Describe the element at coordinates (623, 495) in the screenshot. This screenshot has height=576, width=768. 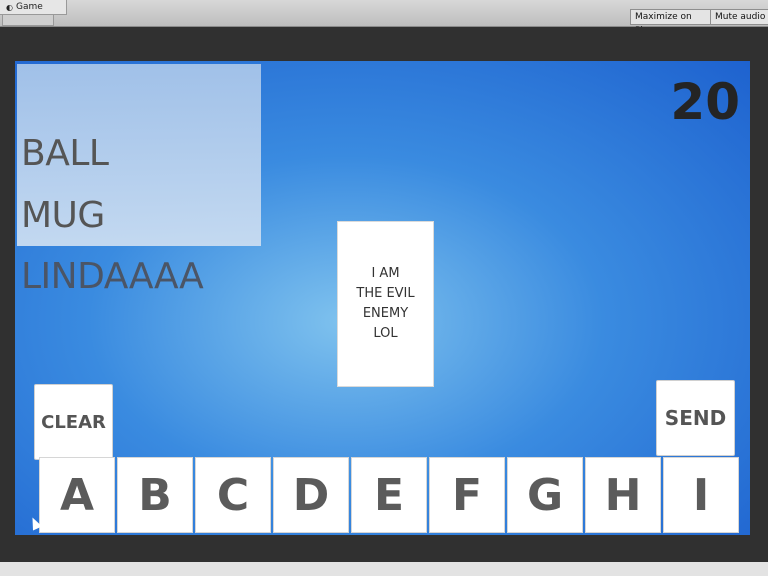
I see `letter-key-h: H` at that location.